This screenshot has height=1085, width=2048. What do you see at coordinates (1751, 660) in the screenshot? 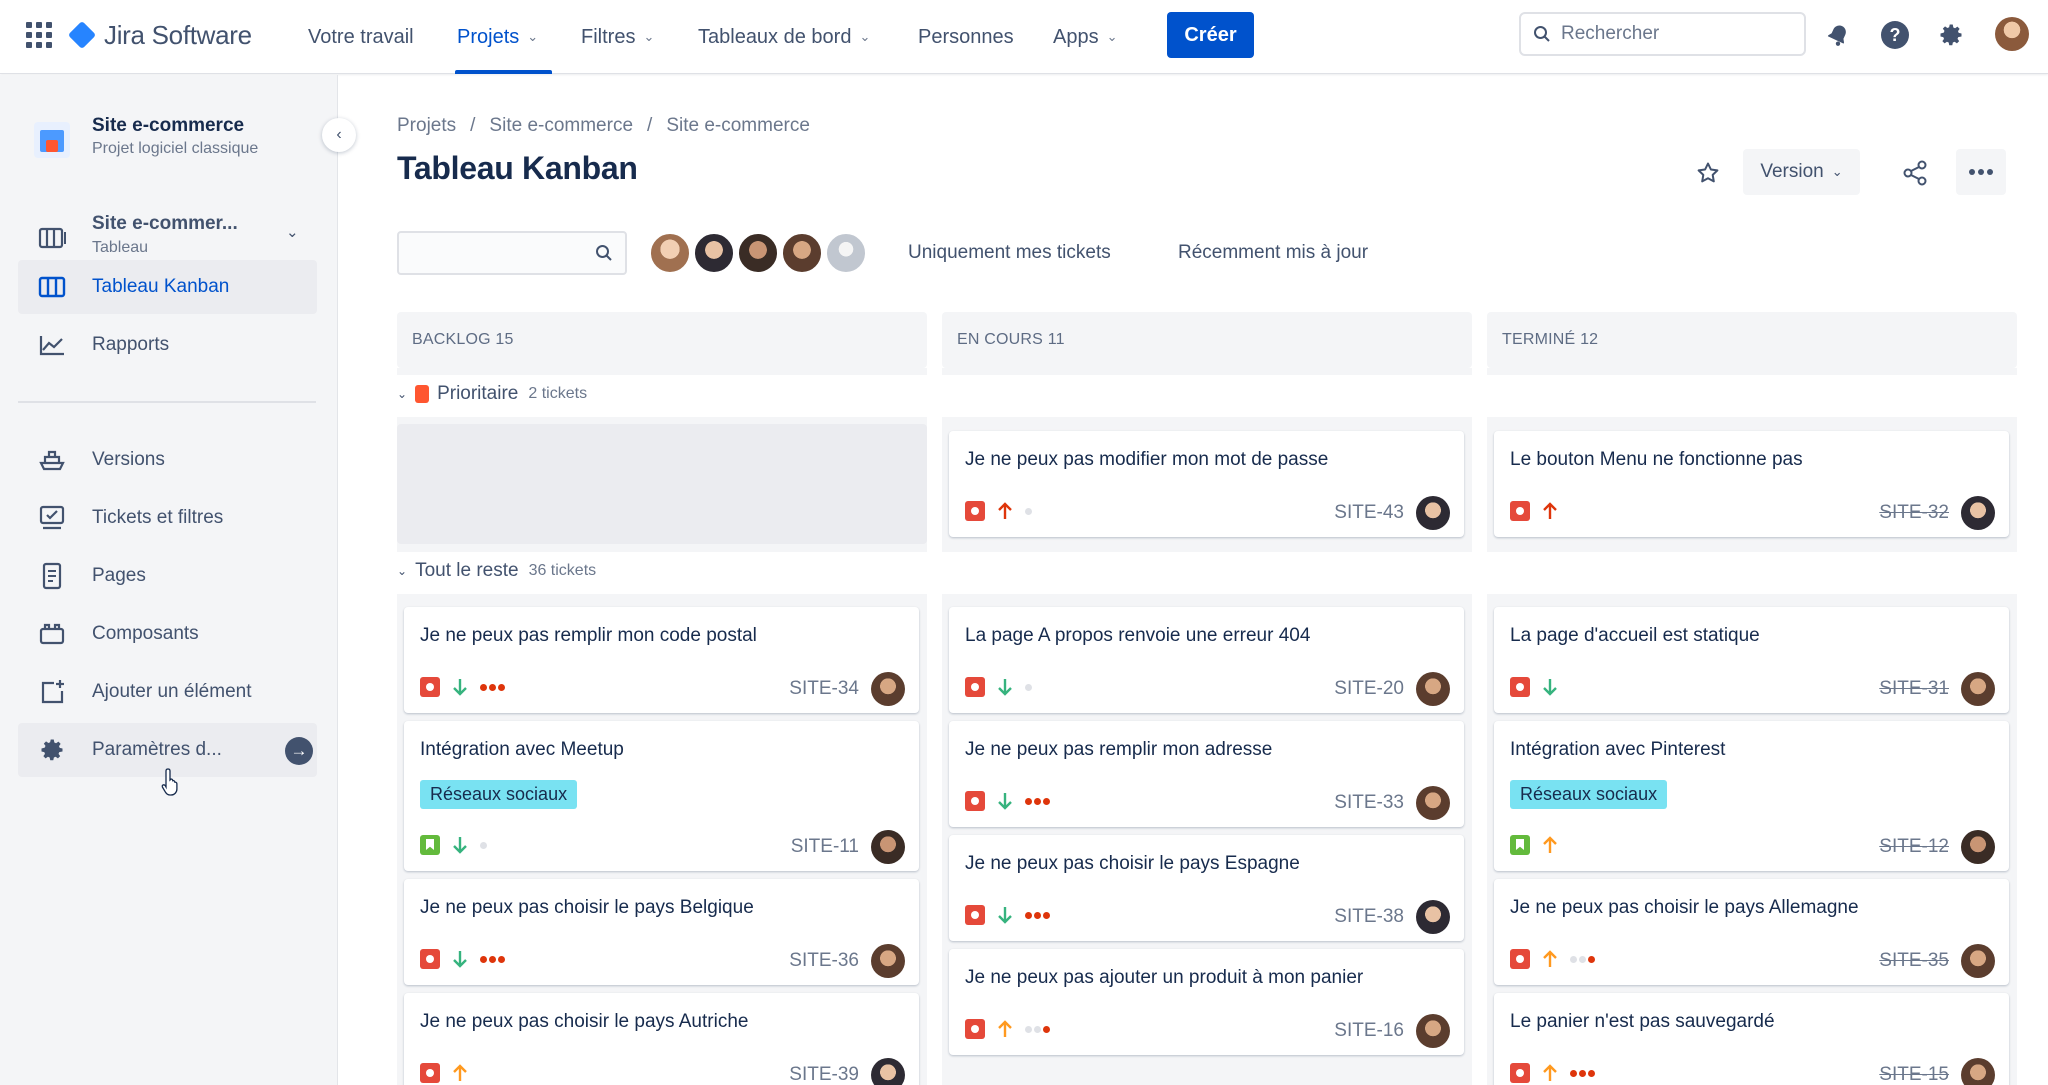
I see `issue-card: La page d'accueil est statique SITE-31` at bounding box center [1751, 660].